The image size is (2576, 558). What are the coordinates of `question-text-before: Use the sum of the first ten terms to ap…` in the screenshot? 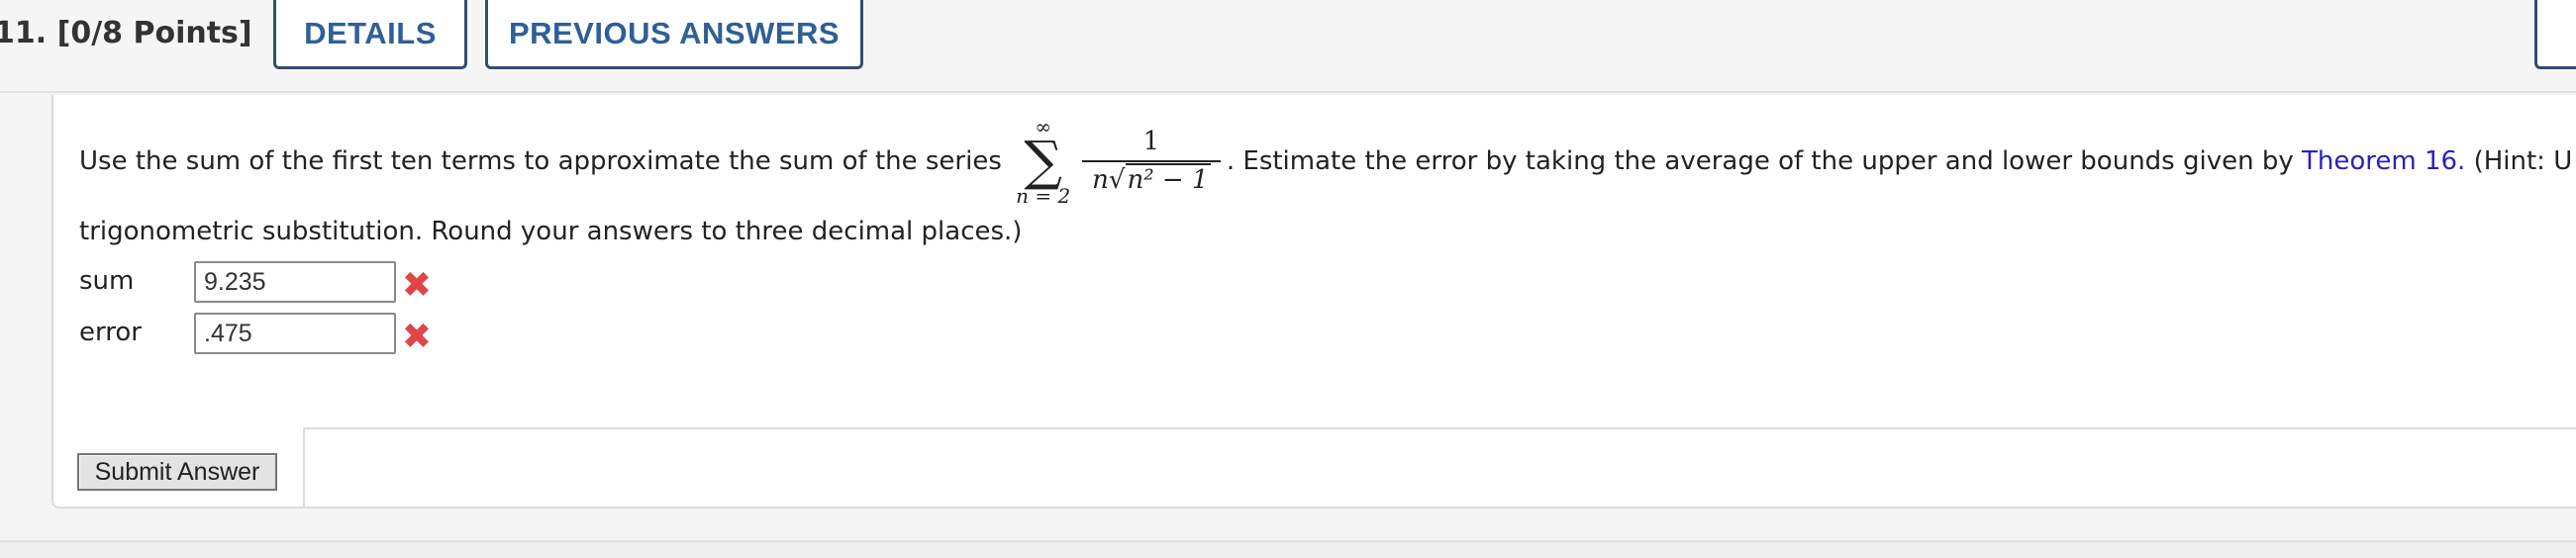 It's located at (541, 161).